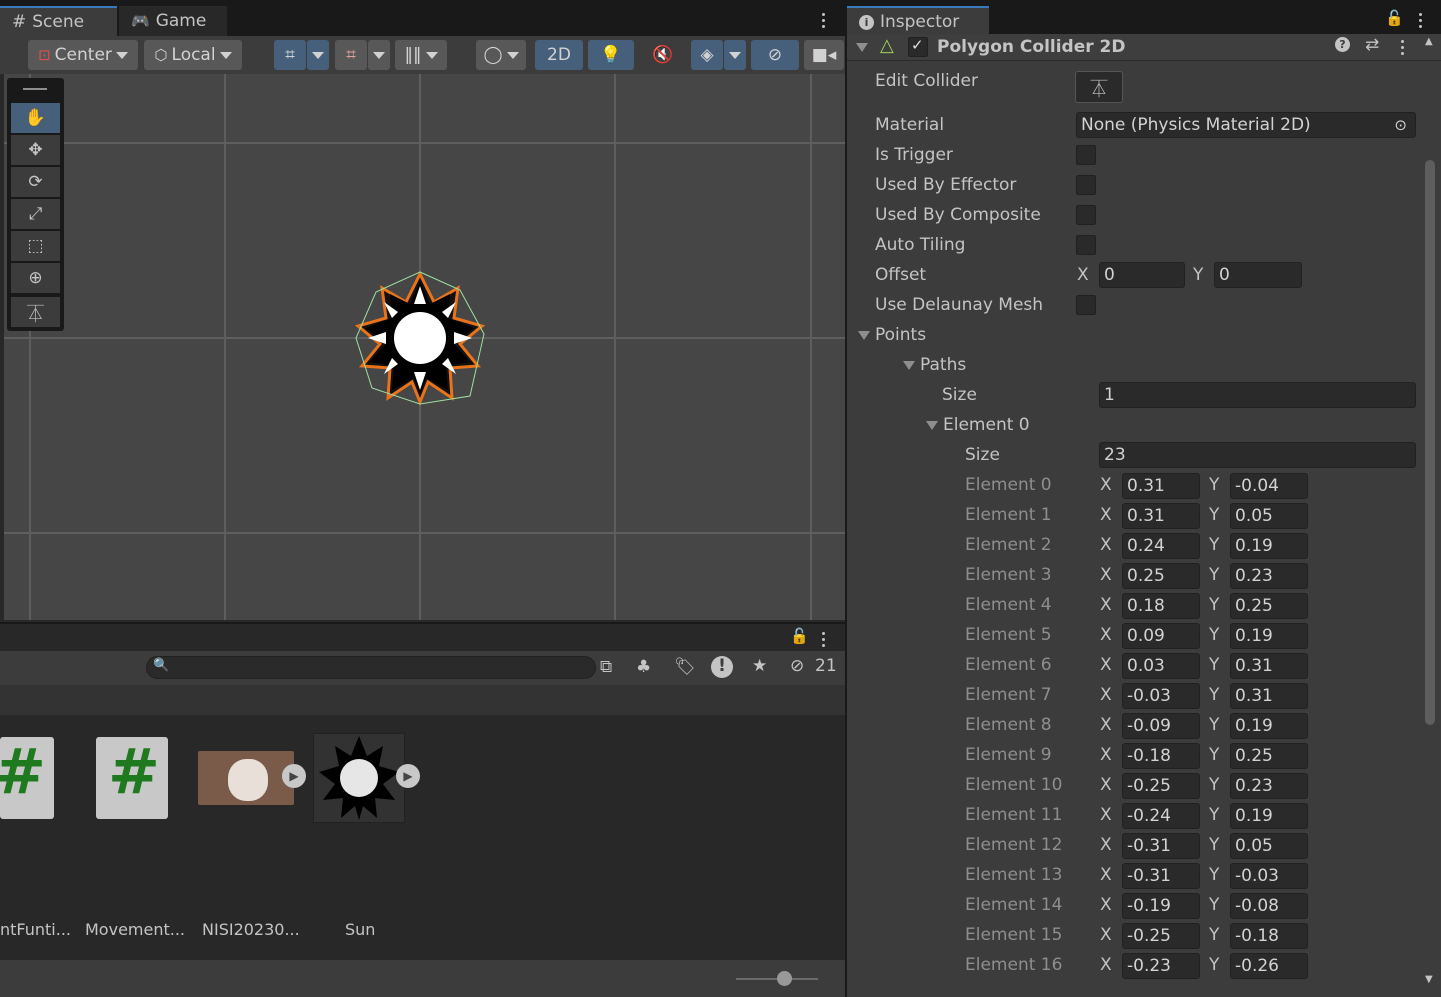  I want to click on used-by-effector-checkbox, so click(1086, 185).